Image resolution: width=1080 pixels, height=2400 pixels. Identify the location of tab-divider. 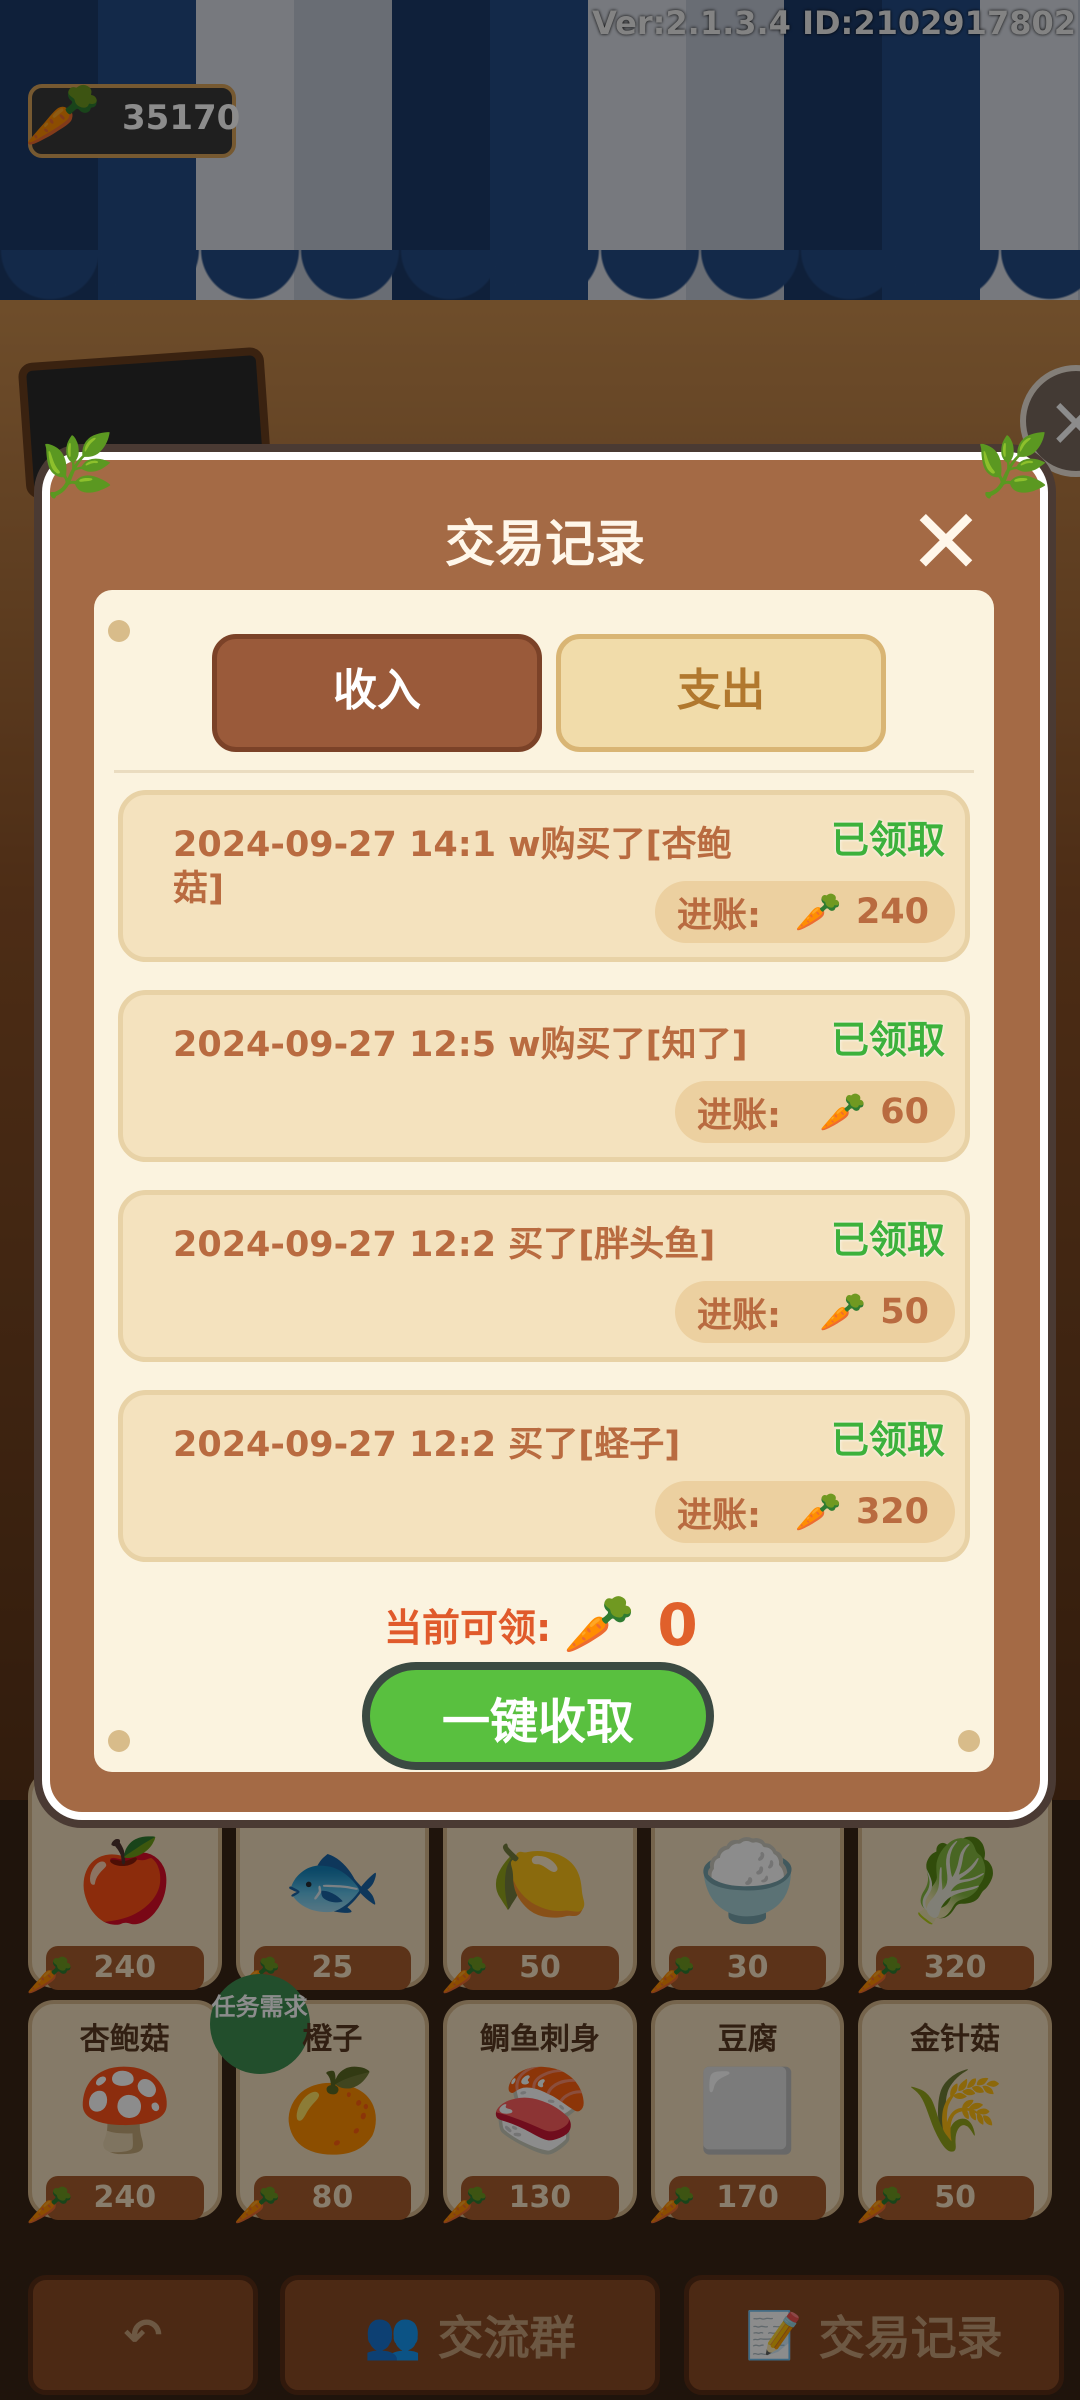
(544, 771).